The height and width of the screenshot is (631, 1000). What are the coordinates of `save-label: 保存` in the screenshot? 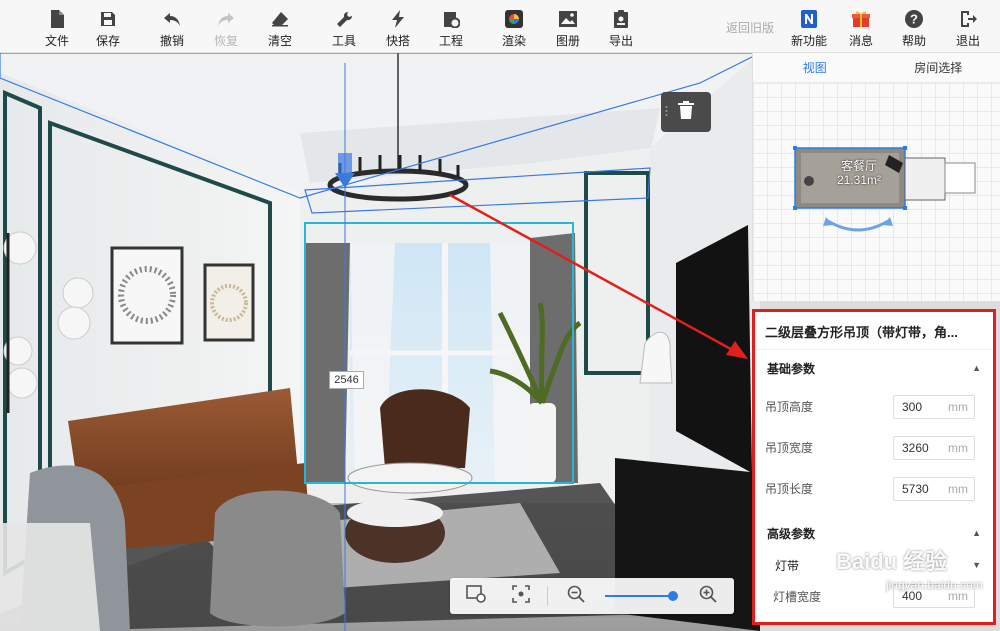 It's located at (107, 41).